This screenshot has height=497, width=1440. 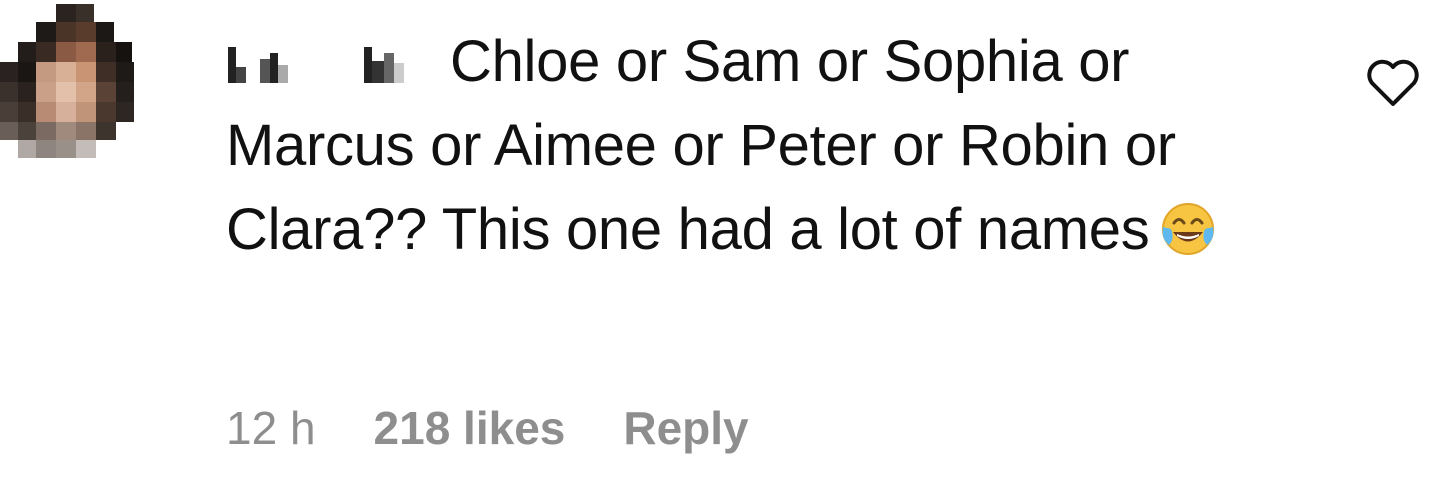 What do you see at coordinates (1188, 240) in the screenshot?
I see `face-with-tears-of-joy-icon` at bounding box center [1188, 240].